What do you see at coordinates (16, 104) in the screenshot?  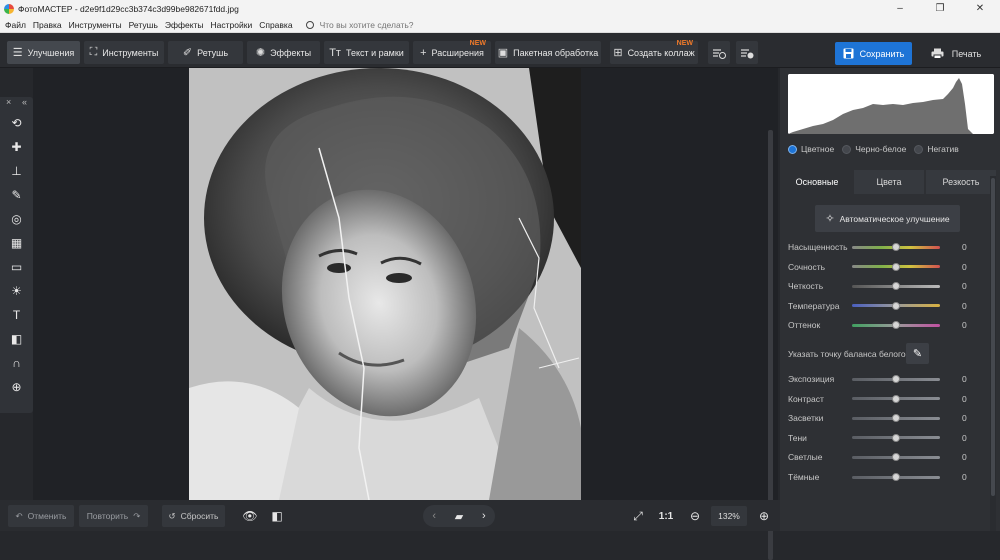 I see `tool-panel-header: × «` at bounding box center [16, 104].